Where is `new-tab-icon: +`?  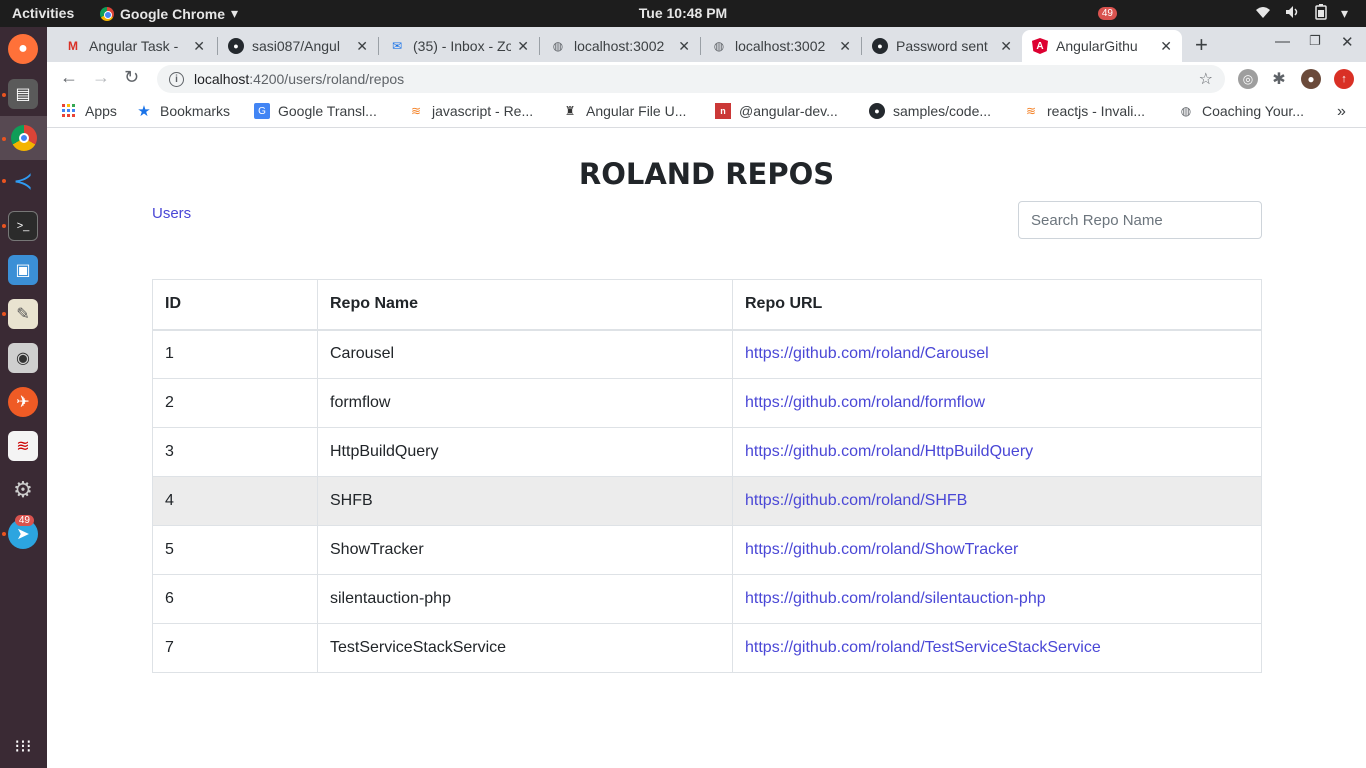 new-tab-icon: + is located at coordinates (1201, 45).